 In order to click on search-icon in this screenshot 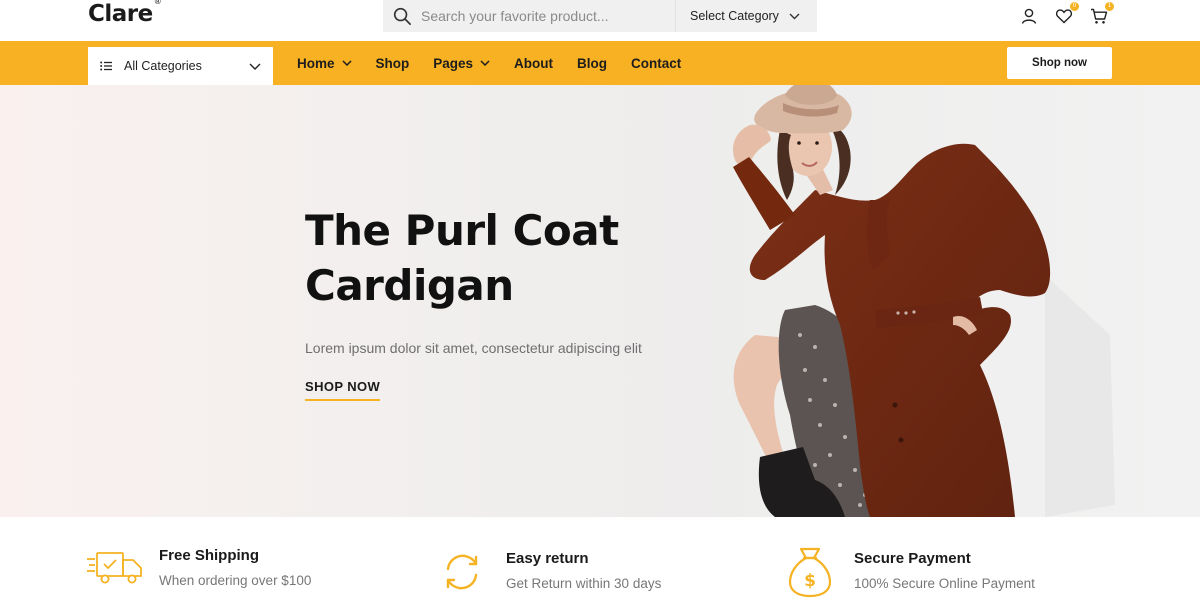, I will do `click(402, 16)`.